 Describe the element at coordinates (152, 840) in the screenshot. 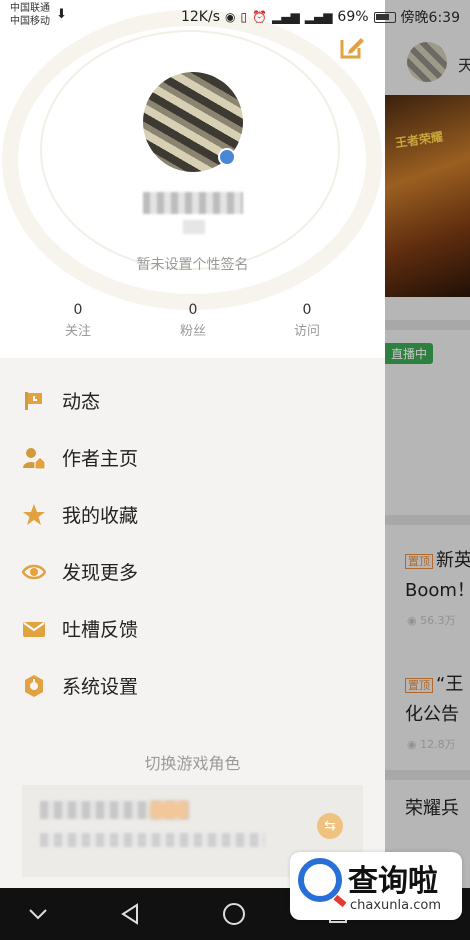

I see `role-server-blurred` at that location.